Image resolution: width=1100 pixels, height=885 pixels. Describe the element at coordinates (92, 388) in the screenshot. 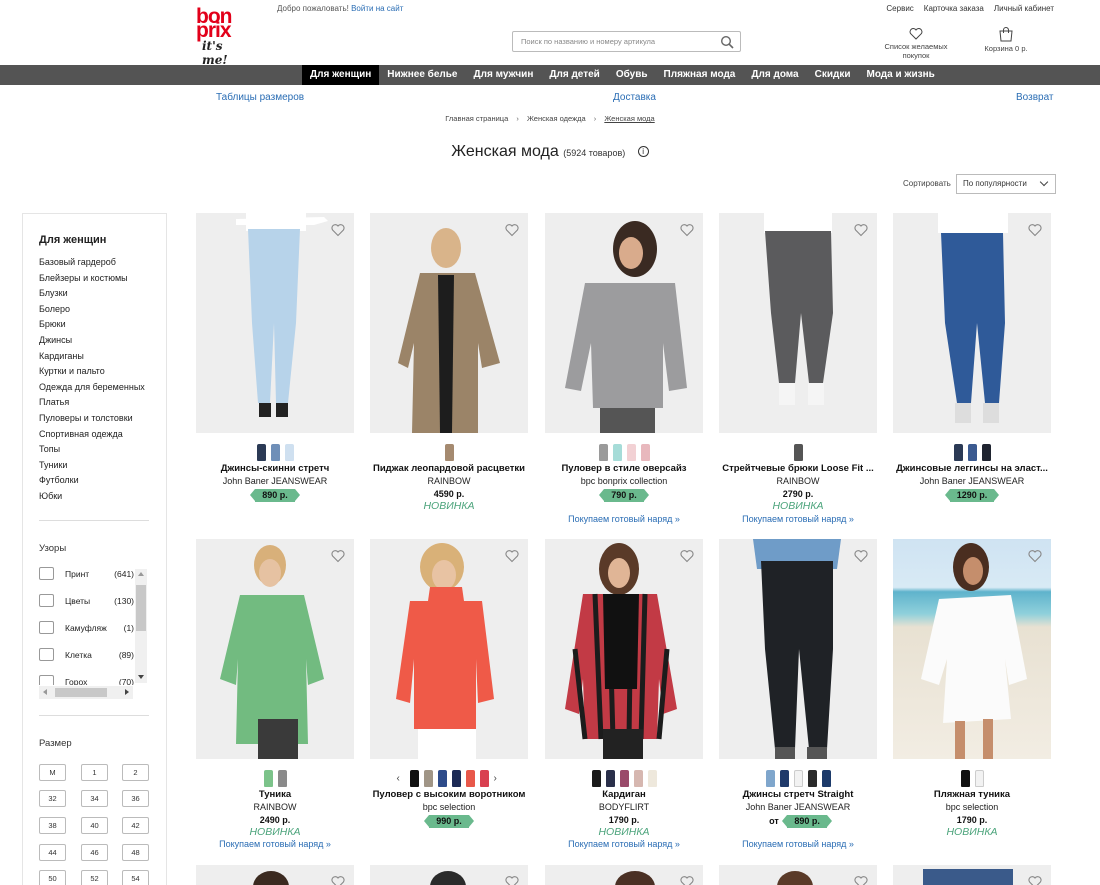

I see `category-item: Одежда для беременных` at that location.